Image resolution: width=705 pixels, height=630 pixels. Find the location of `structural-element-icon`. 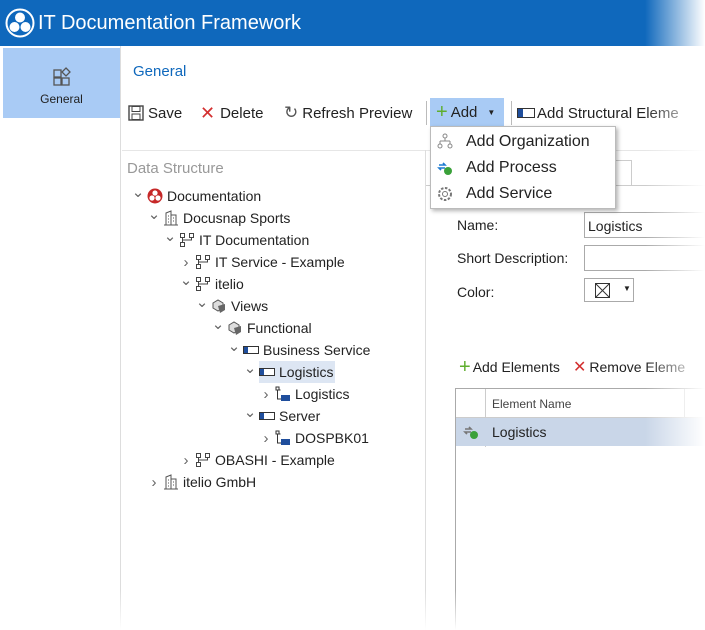

structural-element-icon is located at coordinates (526, 113).